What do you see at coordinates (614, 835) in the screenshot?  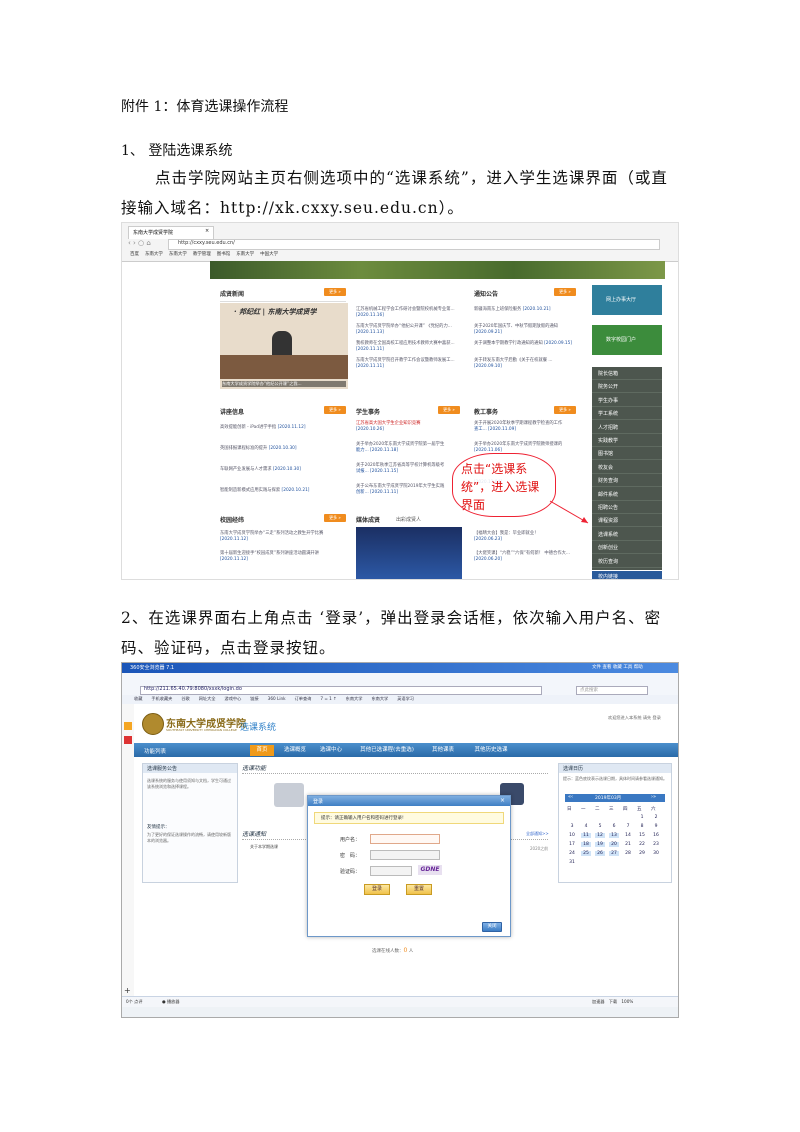 I see `calendar-day: 13` at bounding box center [614, 835].